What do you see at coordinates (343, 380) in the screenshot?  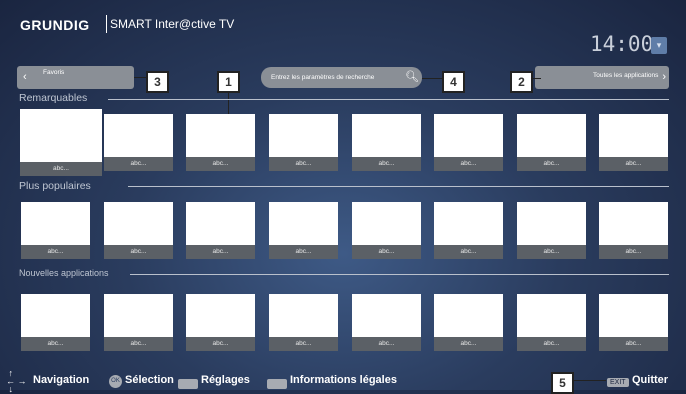 I see `hint-legal: Informations légales` at bounding box center [343, 380].